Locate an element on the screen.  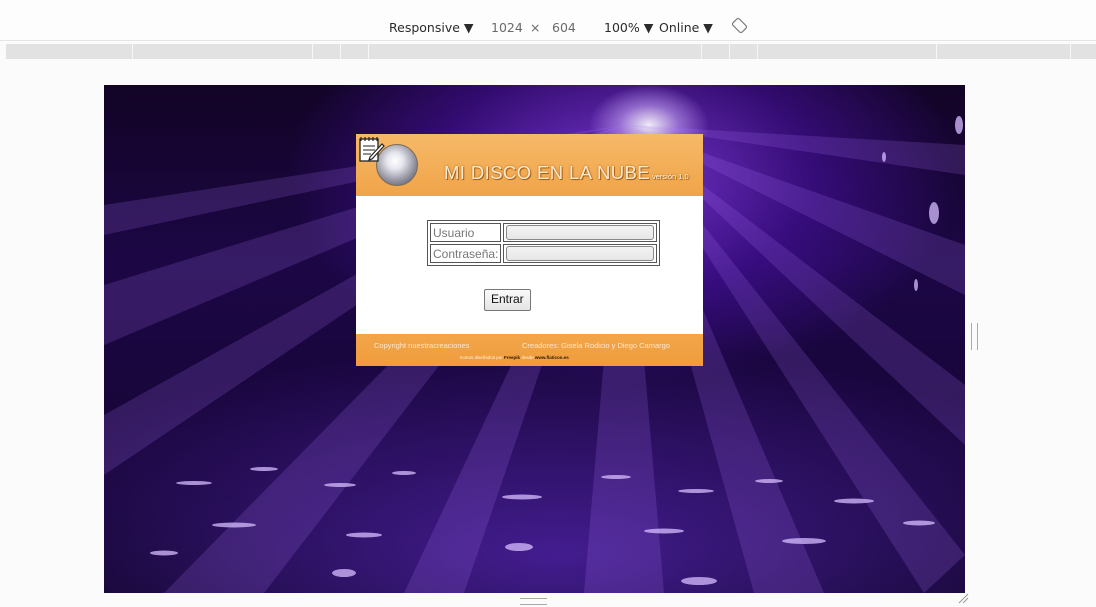
password-row: Contraseña: is located at coordinates (544, 253).